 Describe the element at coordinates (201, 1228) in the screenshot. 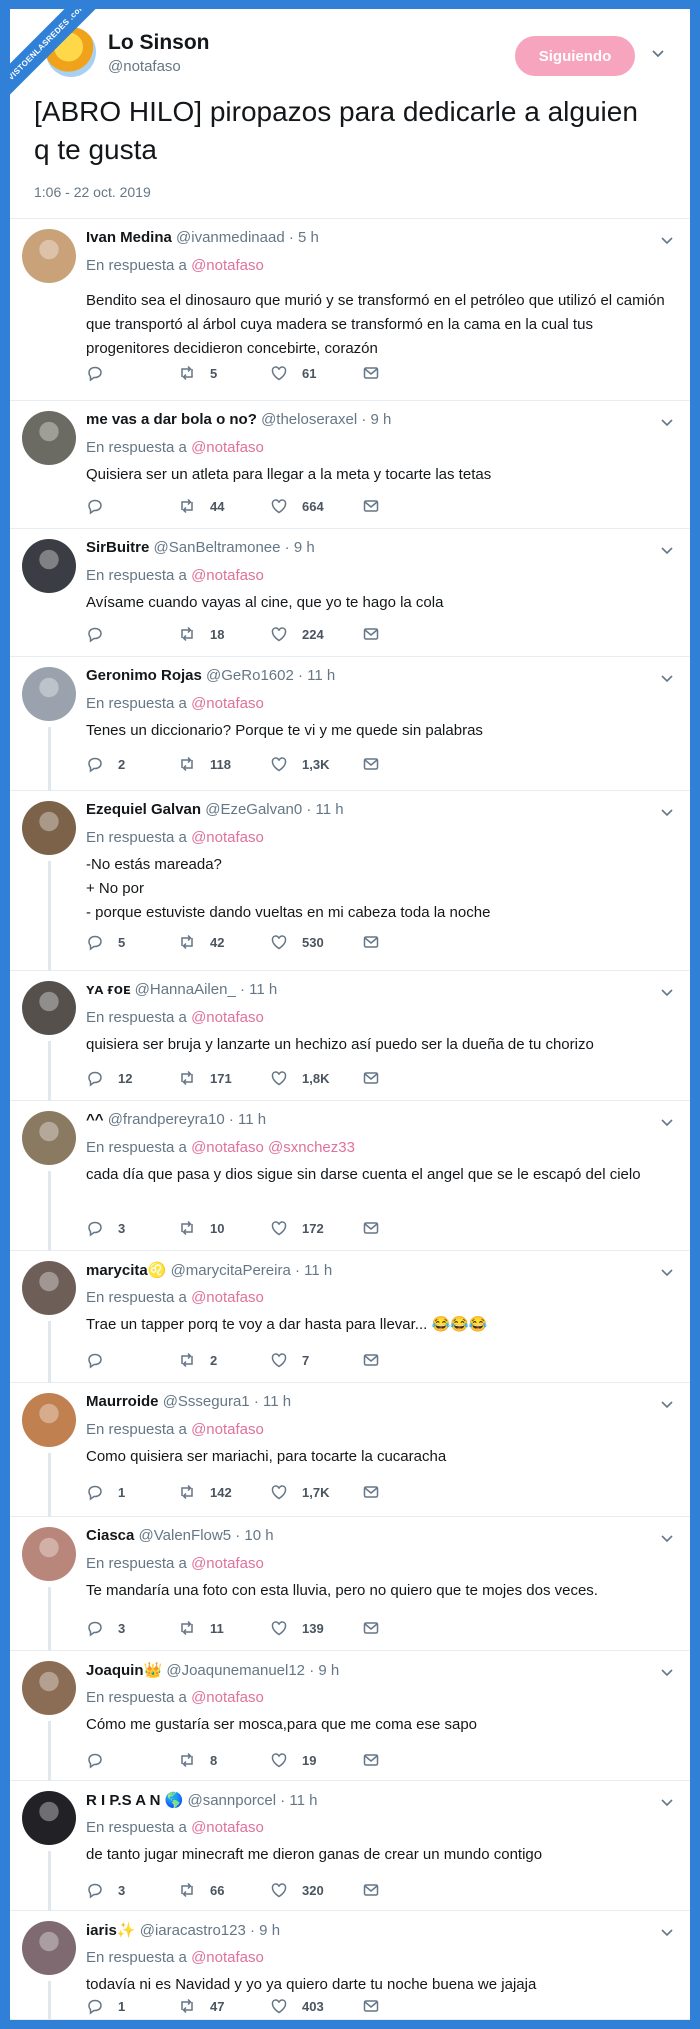

I see `retweet-button: 10` at that location.